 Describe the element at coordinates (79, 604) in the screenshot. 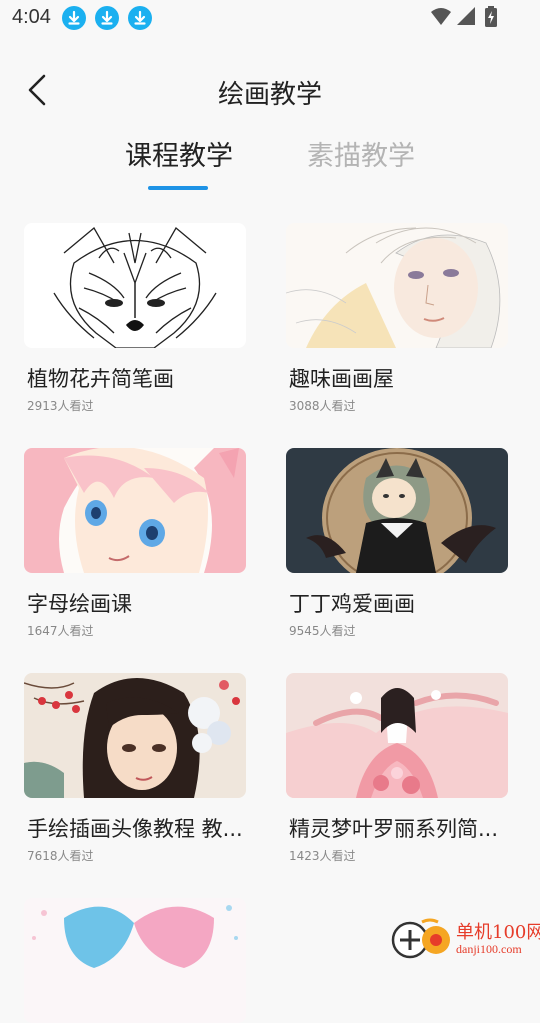

I see `course-title: 字母绘画课` at that location.